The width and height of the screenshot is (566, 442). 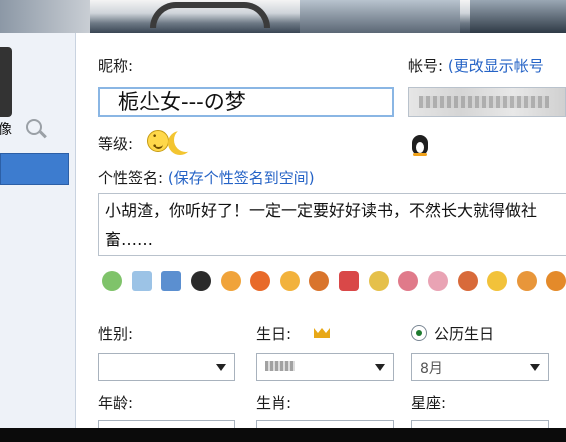 What do you see at coordinates (348, 281) in the screenshot?
I see `ava-icon` at bounding box center [348, 281].